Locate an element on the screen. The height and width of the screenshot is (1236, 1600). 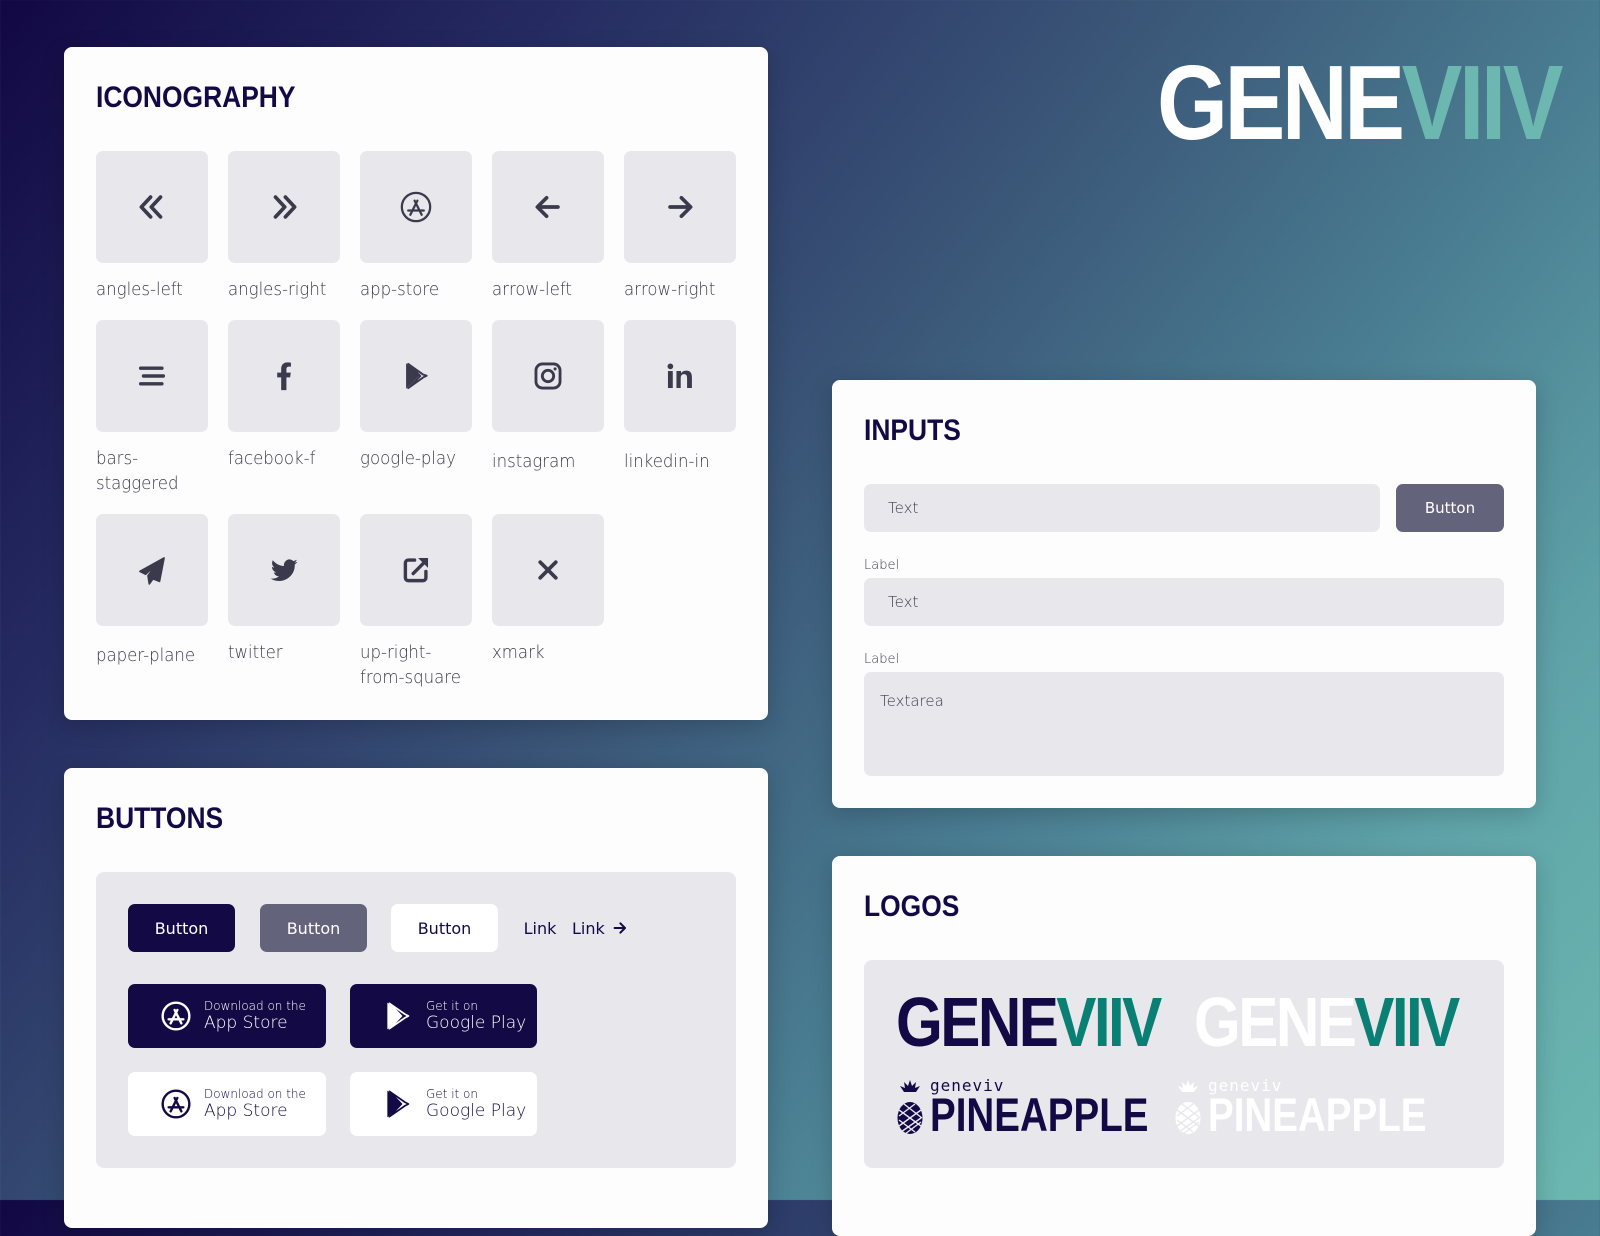
app-store-button-light: Download on the App Store is located at coordinates (227, 1104).